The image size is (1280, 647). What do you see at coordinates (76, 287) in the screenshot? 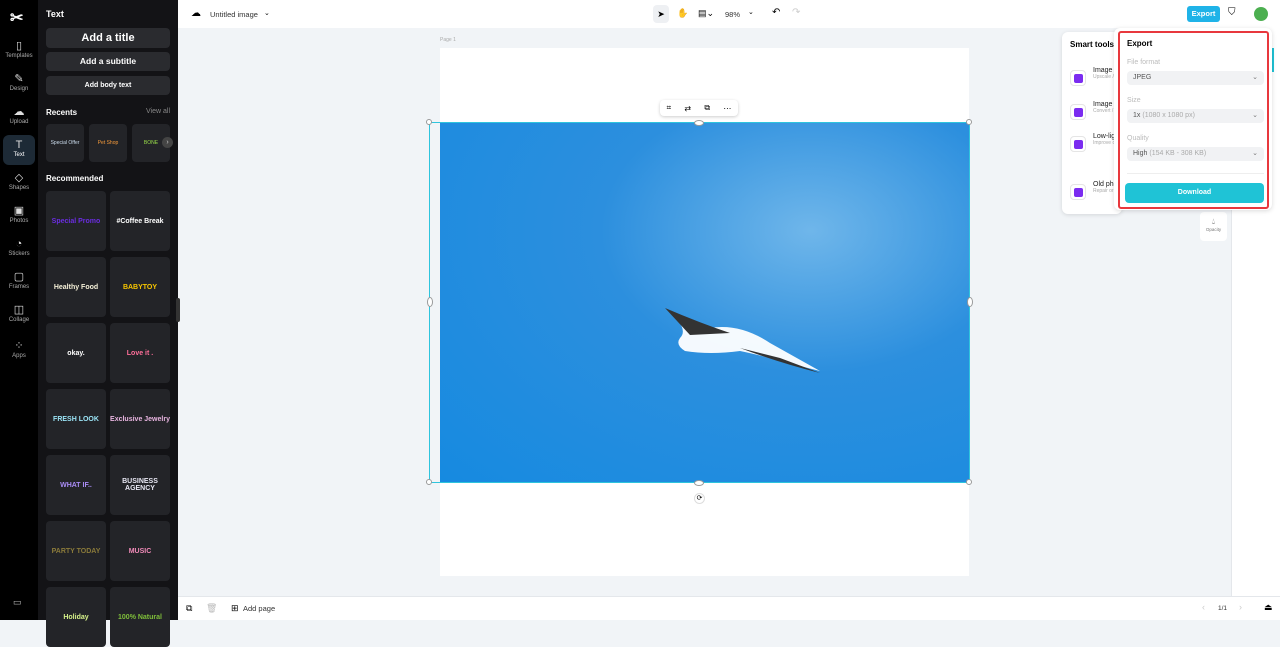
I see `text-template-card: Healthy Food` at bounding box center [76, 287].